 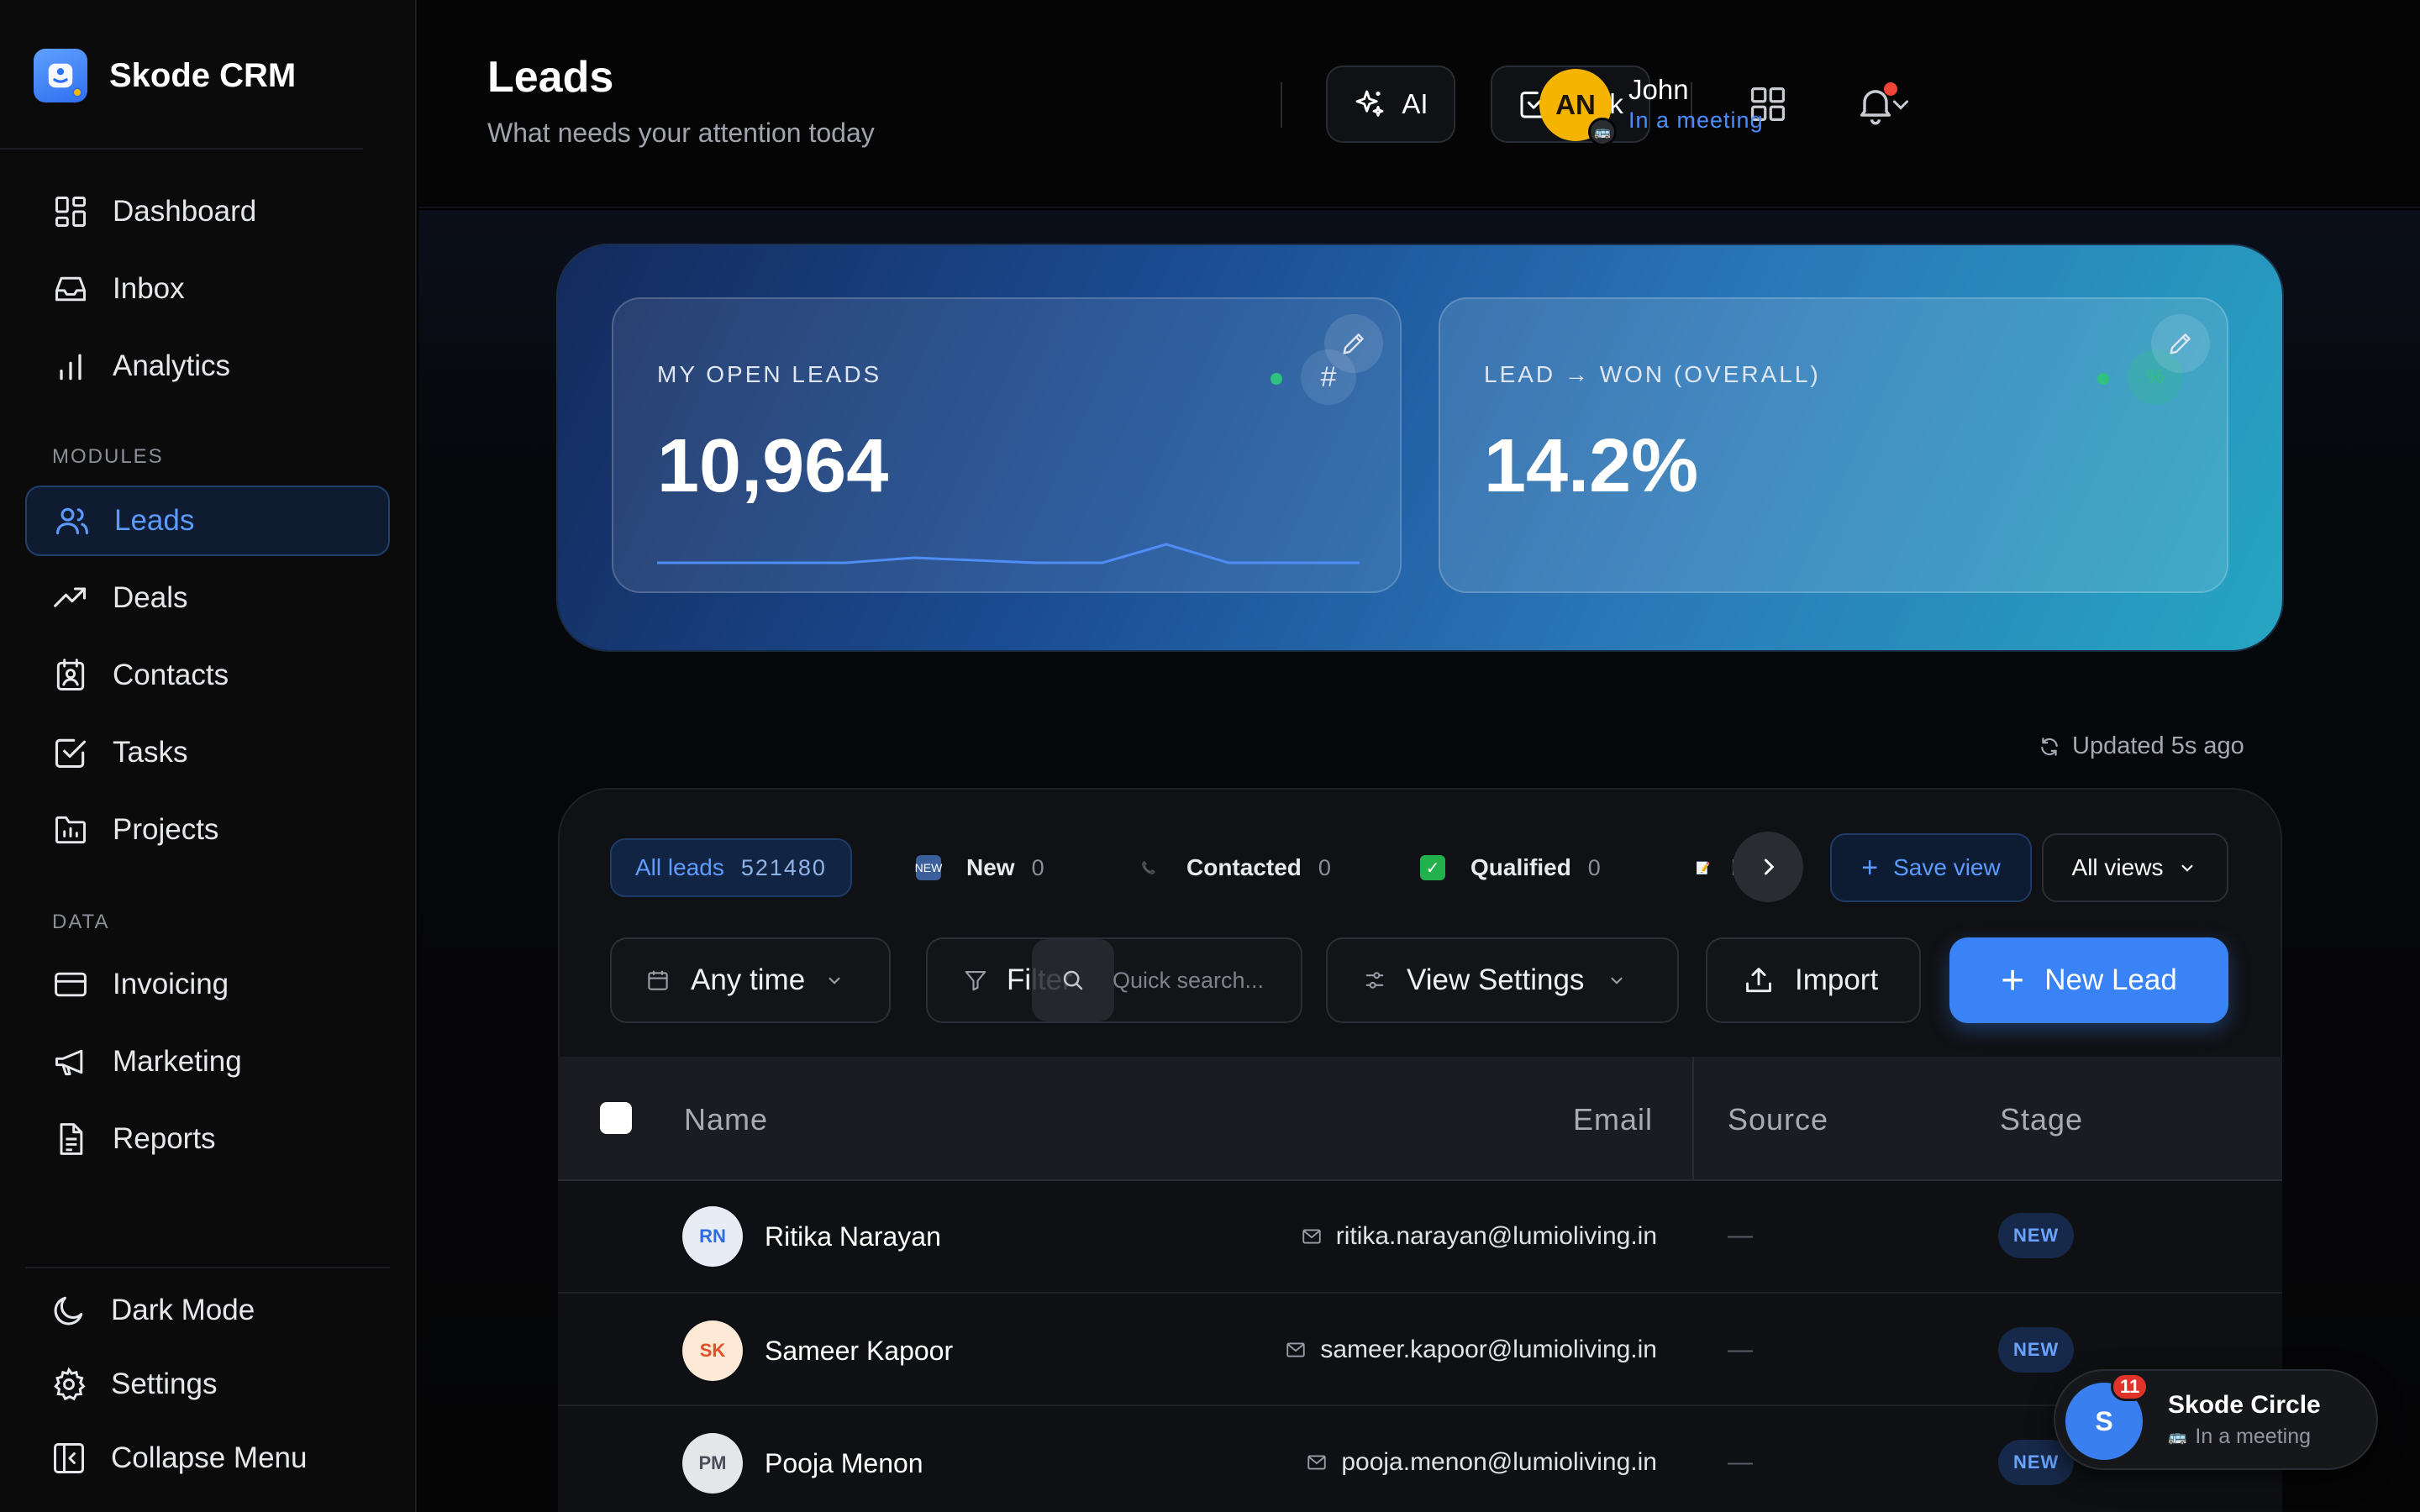 I want to click on user-name: John, so click(x=1658, y=89).